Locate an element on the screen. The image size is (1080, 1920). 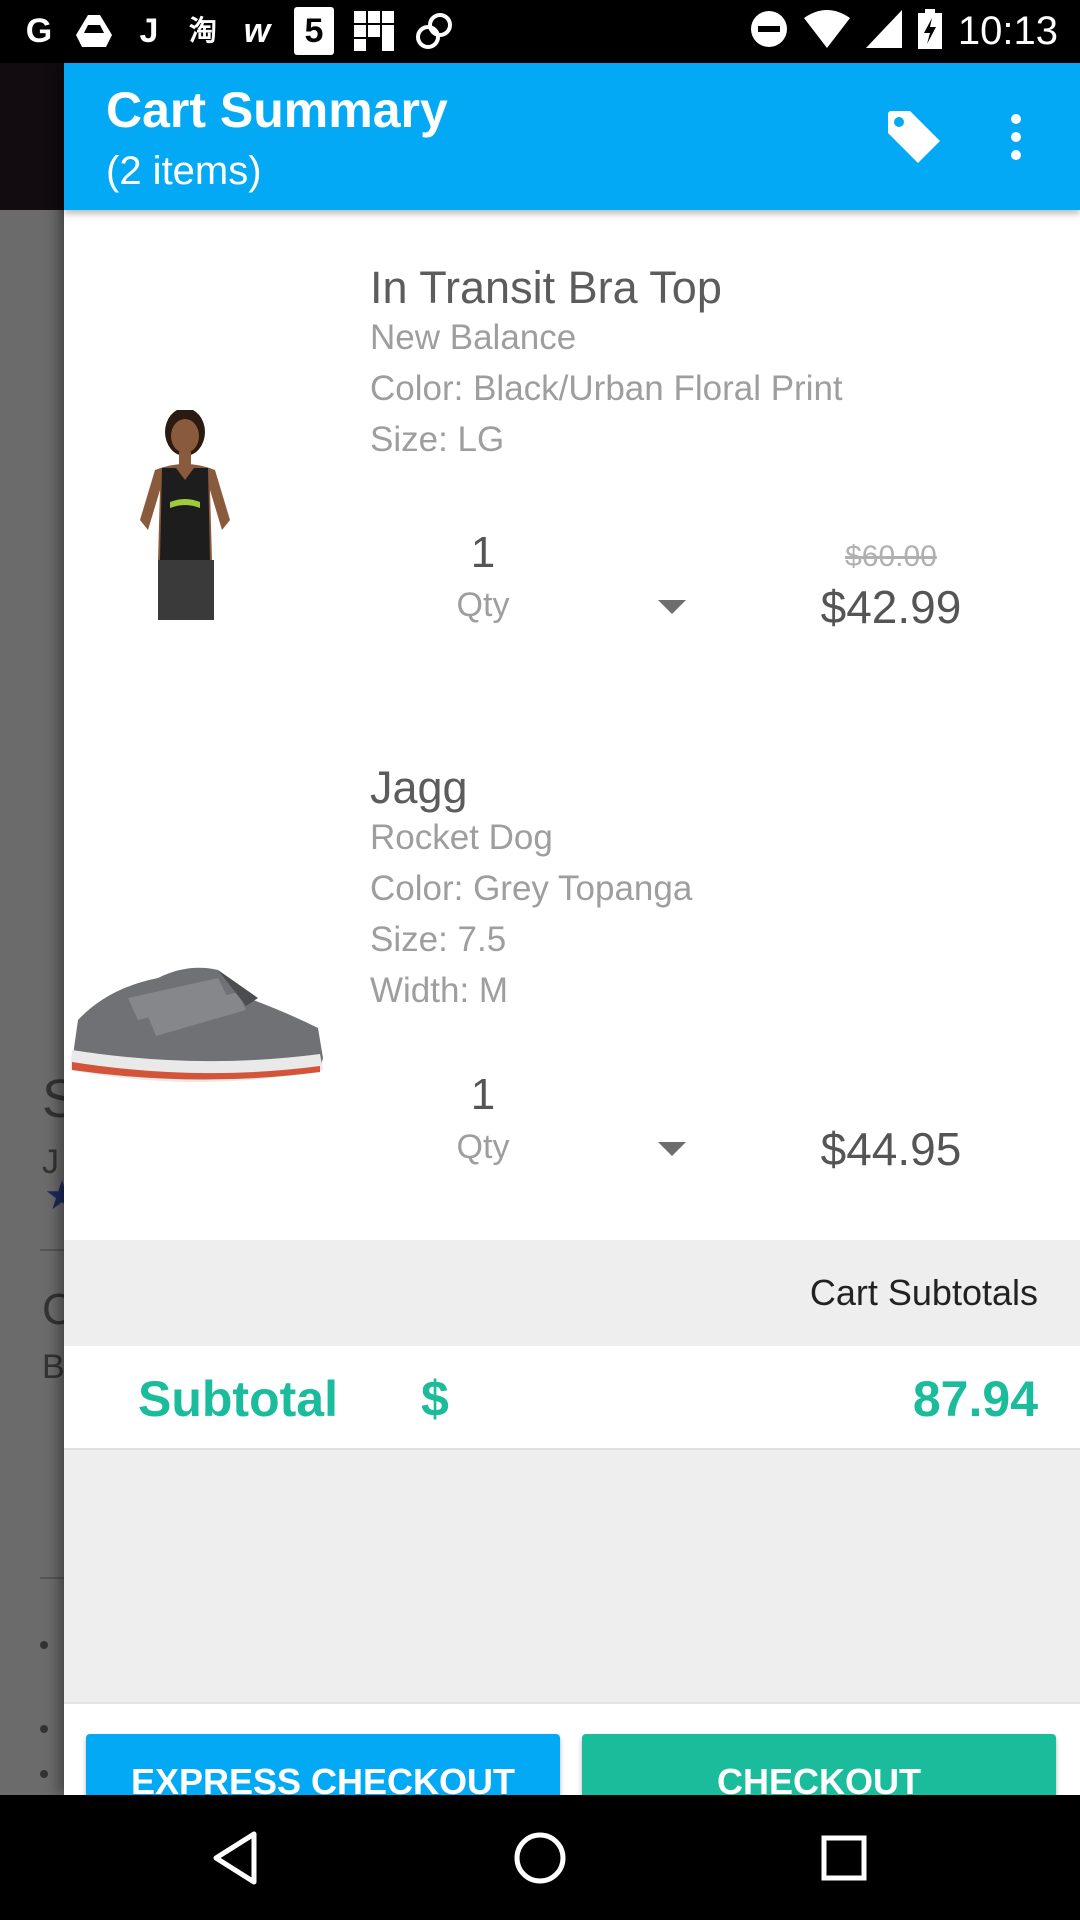
background-text: B is located at coordinates (53, 1367).